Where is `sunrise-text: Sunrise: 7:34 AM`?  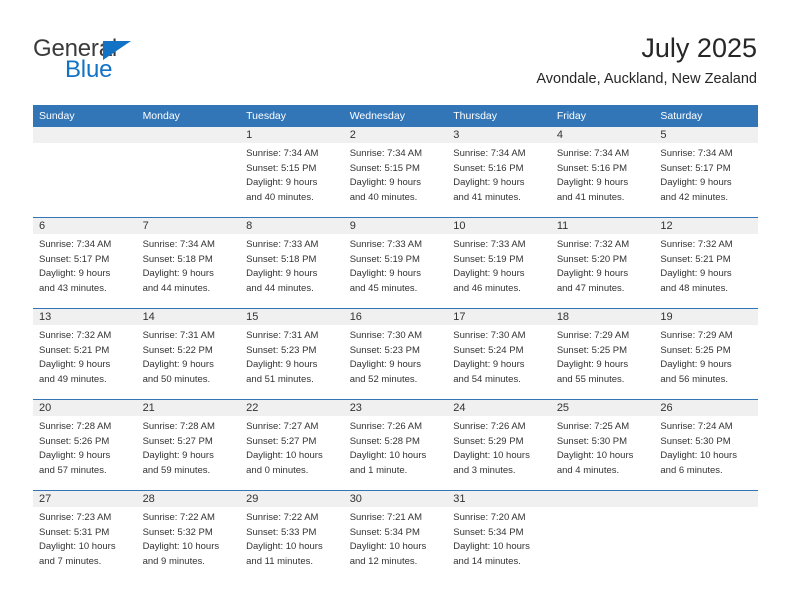
sunrise-text: Sunrise: 7:34 AM is located at coordinates (178, 244).